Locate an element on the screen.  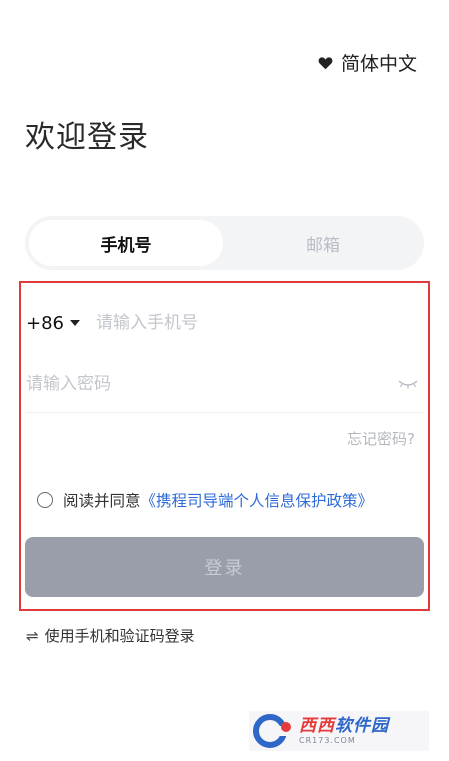
switch-login-label: 使用手机和验证码登录 is located at coordinates (119, 636).